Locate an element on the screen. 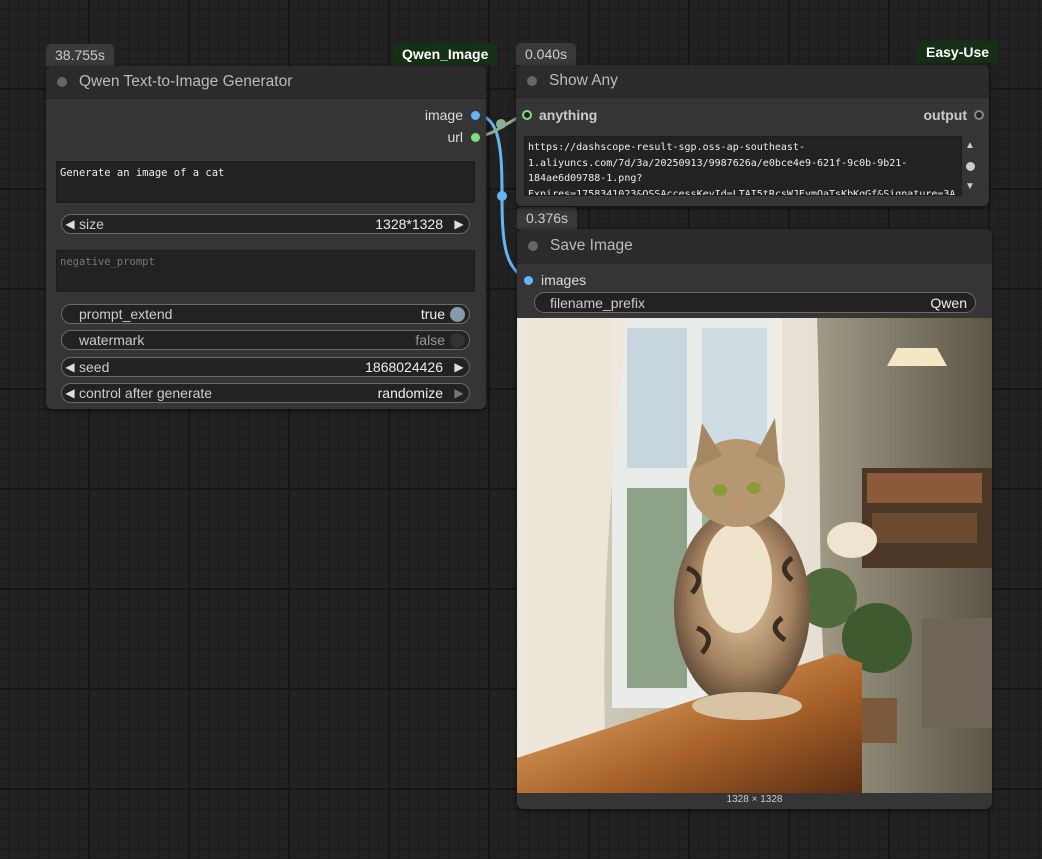 This screenshot has height=859, width=1042. save-title: Save Image is located at coordinates (591, 245).